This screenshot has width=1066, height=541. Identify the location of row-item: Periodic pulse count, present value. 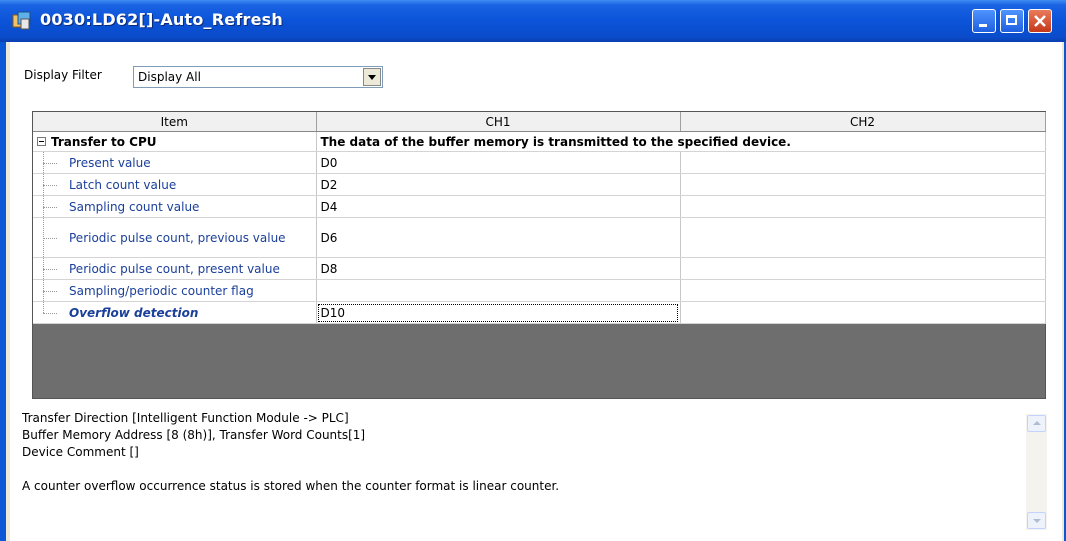
(175, 268).